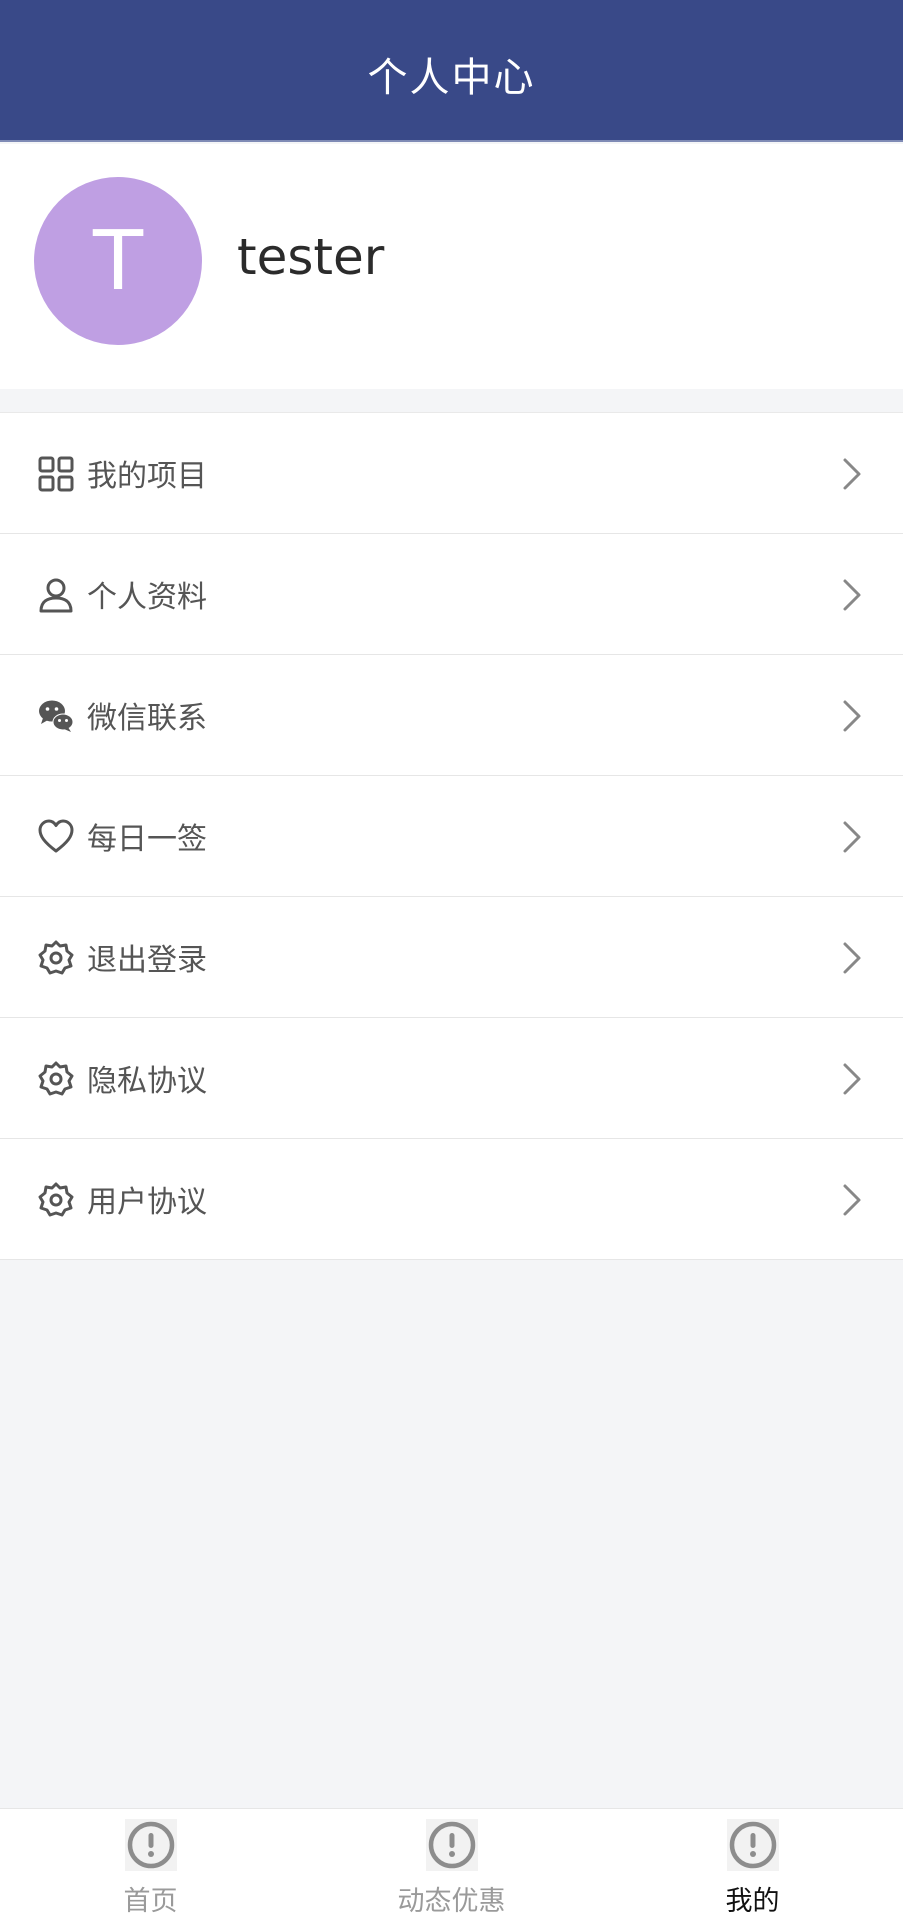 Image resolution: width=903 pixels, height=1920 pixels. What do you see at coordinates (147, 476) in the screenshot?
I see `menu-item-label: 我的项目` at bounding box center [147, 476].